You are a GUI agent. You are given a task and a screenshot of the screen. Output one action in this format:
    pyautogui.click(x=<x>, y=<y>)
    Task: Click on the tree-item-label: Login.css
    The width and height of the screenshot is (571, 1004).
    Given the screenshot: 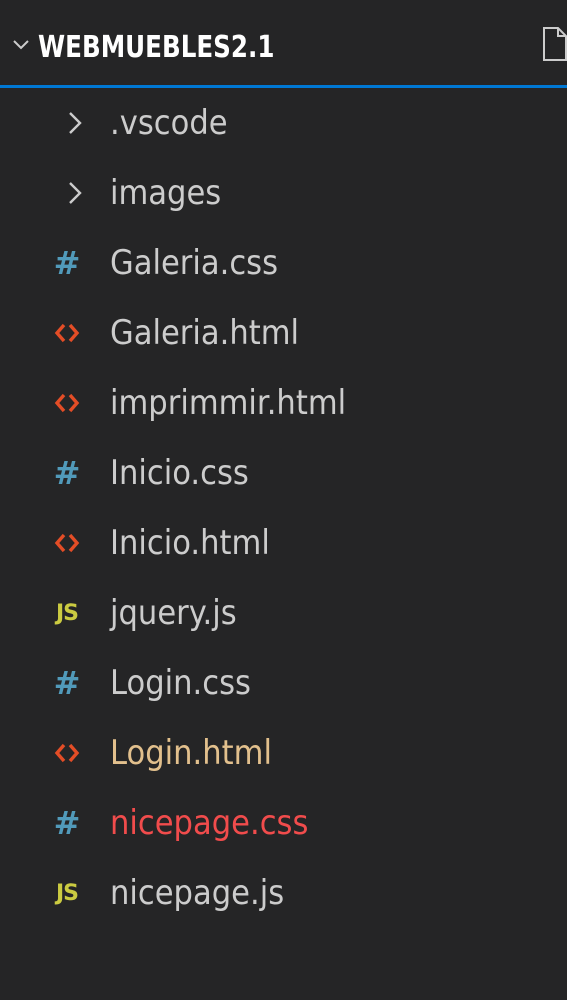 What is the action you would take?
    pyautogui.click(x=180, y=683)
    